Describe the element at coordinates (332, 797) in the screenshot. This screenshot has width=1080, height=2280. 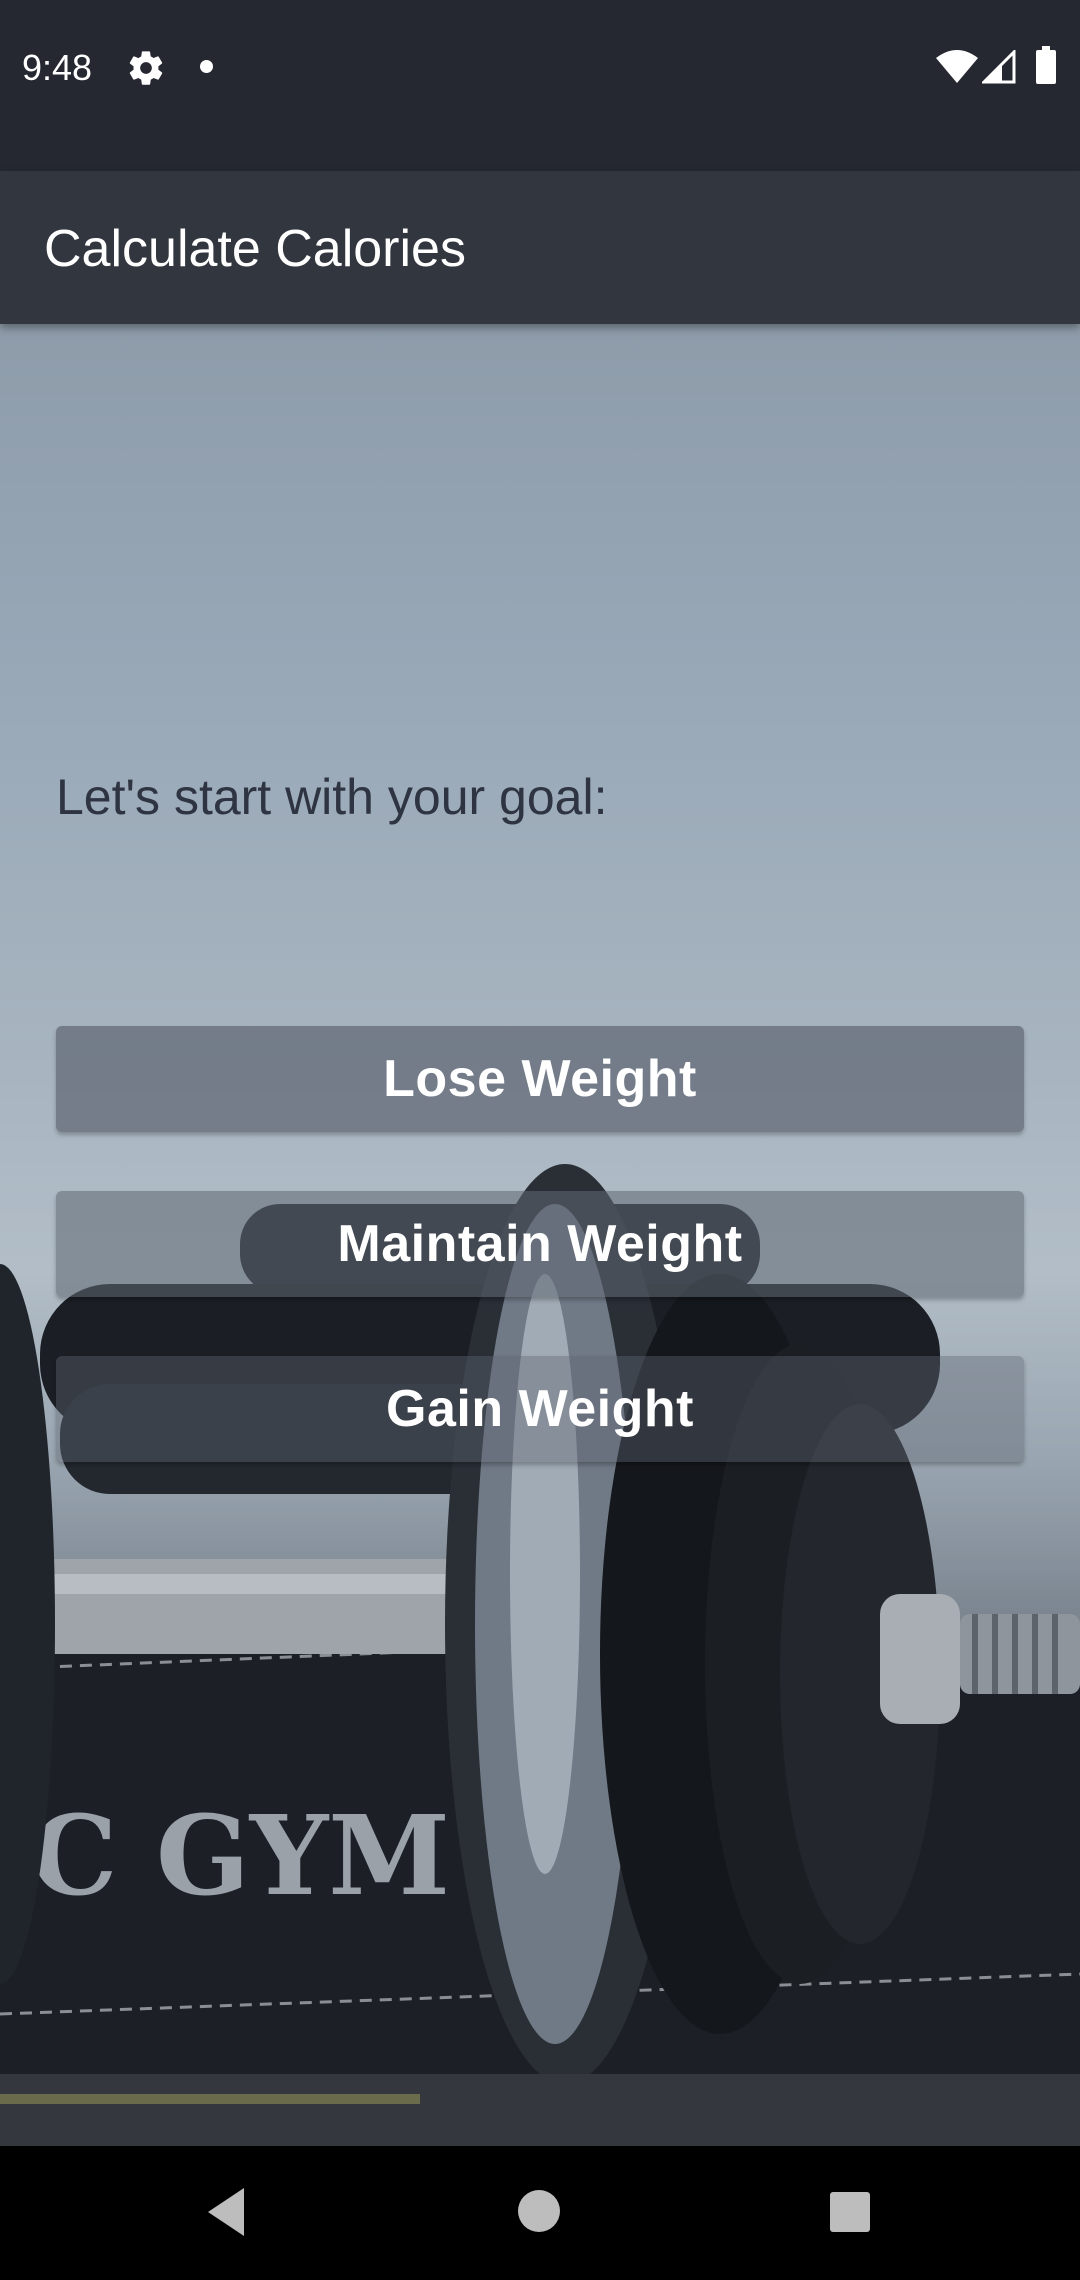
I see `goal-prompt: Let's start with your goal:` at that location.